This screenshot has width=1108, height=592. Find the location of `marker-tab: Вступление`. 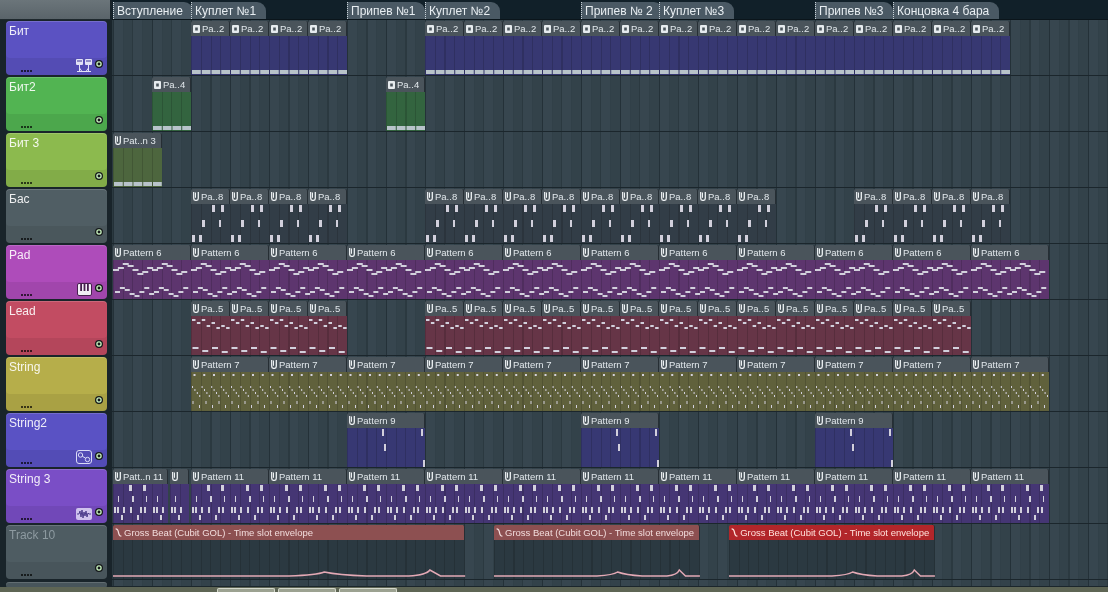

marker-tab: Вступление is located at coordinates (153, 10).